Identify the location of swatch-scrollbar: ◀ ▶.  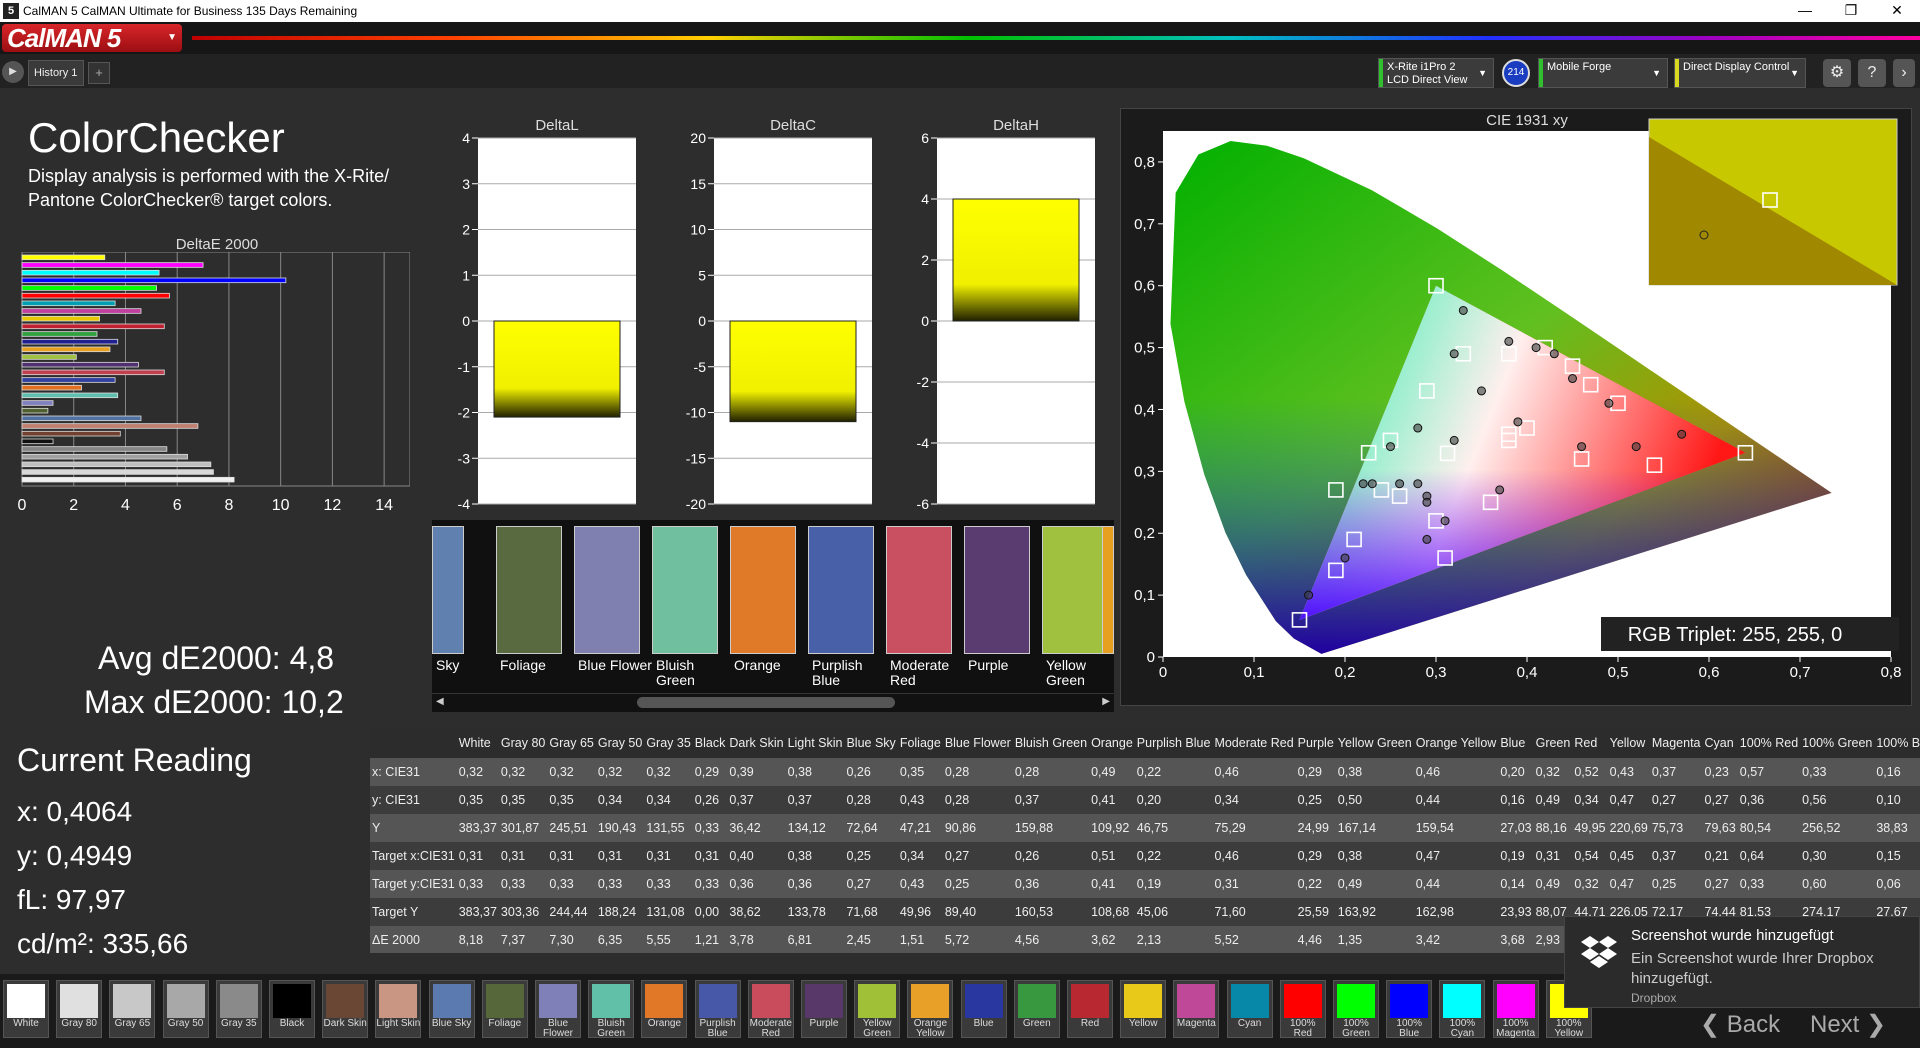
(773, 702).